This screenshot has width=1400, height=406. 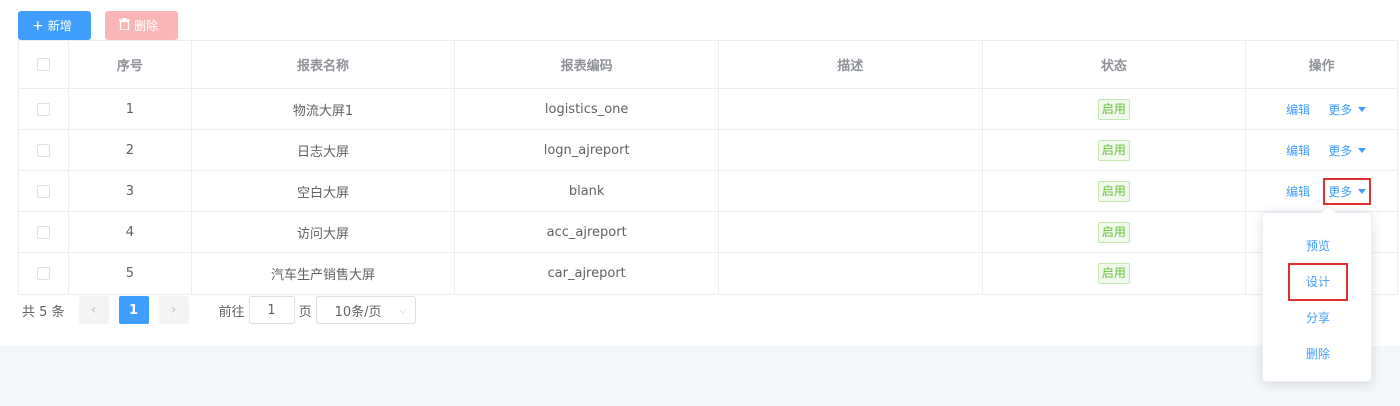 What do you see at coordinates (305, 312) in the screenshot?
I see `page-unit-label: 页` at bounding box center [305, 312].